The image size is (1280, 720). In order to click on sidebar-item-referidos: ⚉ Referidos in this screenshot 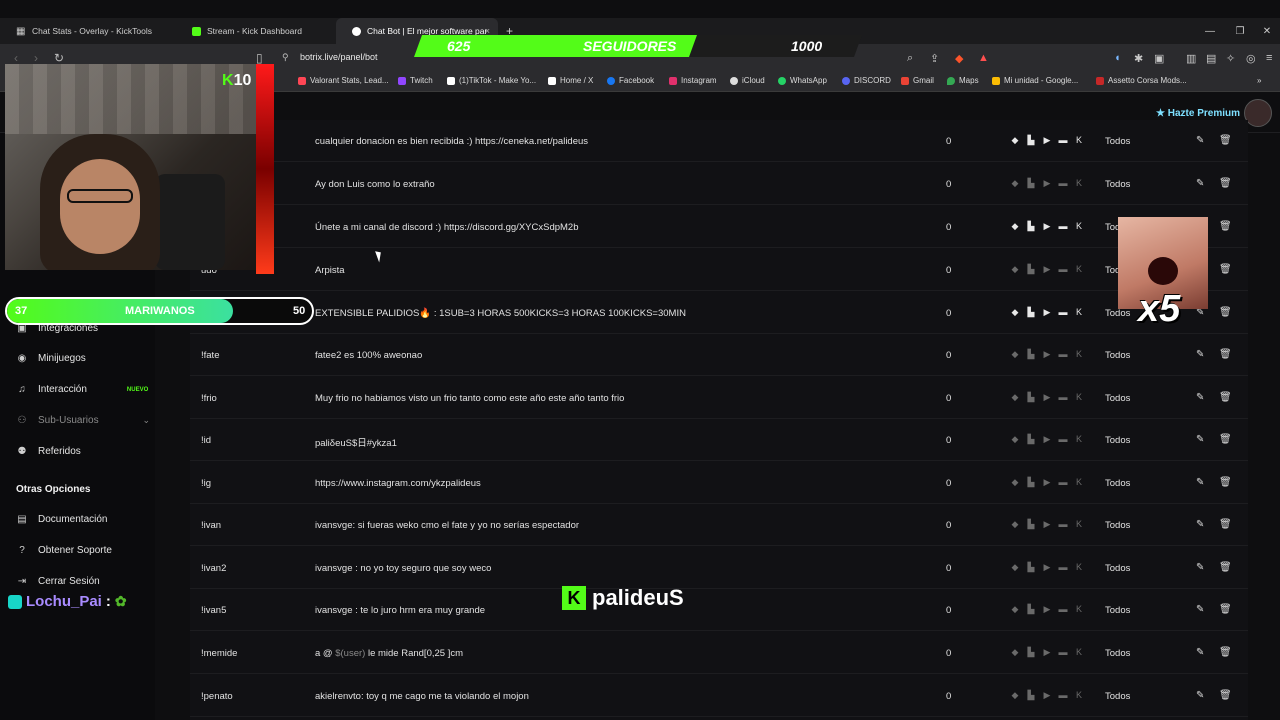, I will do `click(48, 451)`.